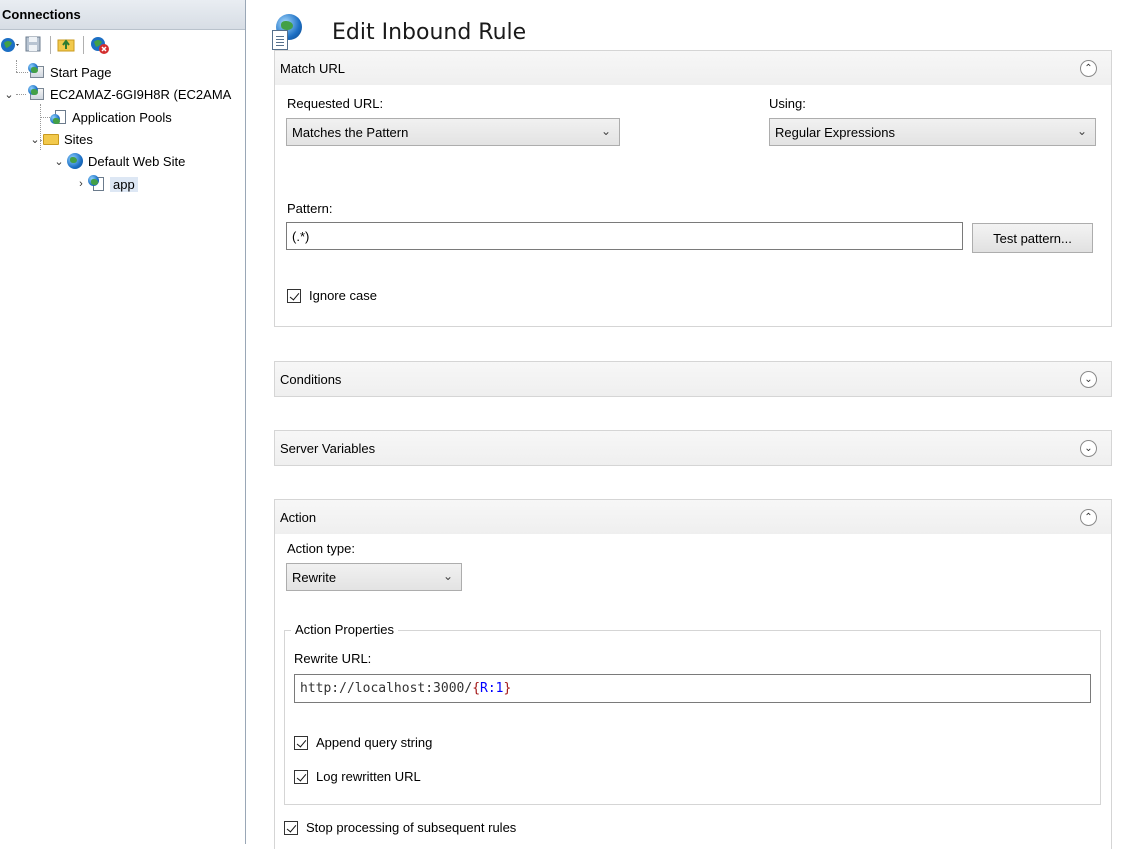 This screenshot has width=1134, height=849. Describe the element at coordinates (313, 68) in the screenshot. I see `section-title: Match URL` at that location.